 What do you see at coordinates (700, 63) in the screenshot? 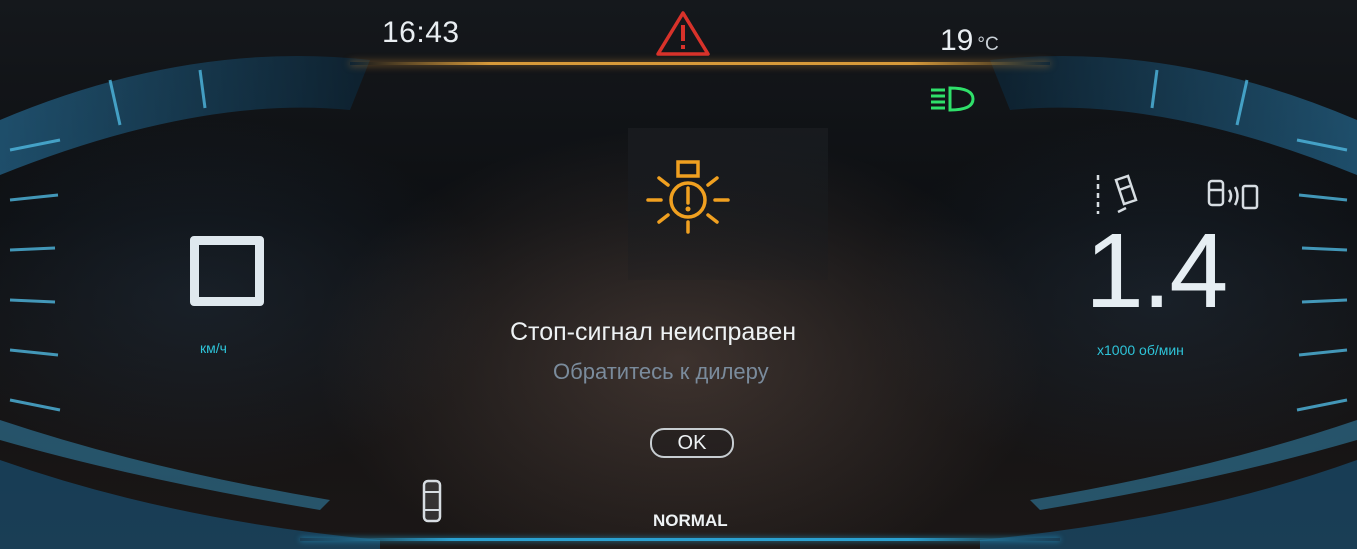
I see `top-divider` at bounding box center [700, 63].